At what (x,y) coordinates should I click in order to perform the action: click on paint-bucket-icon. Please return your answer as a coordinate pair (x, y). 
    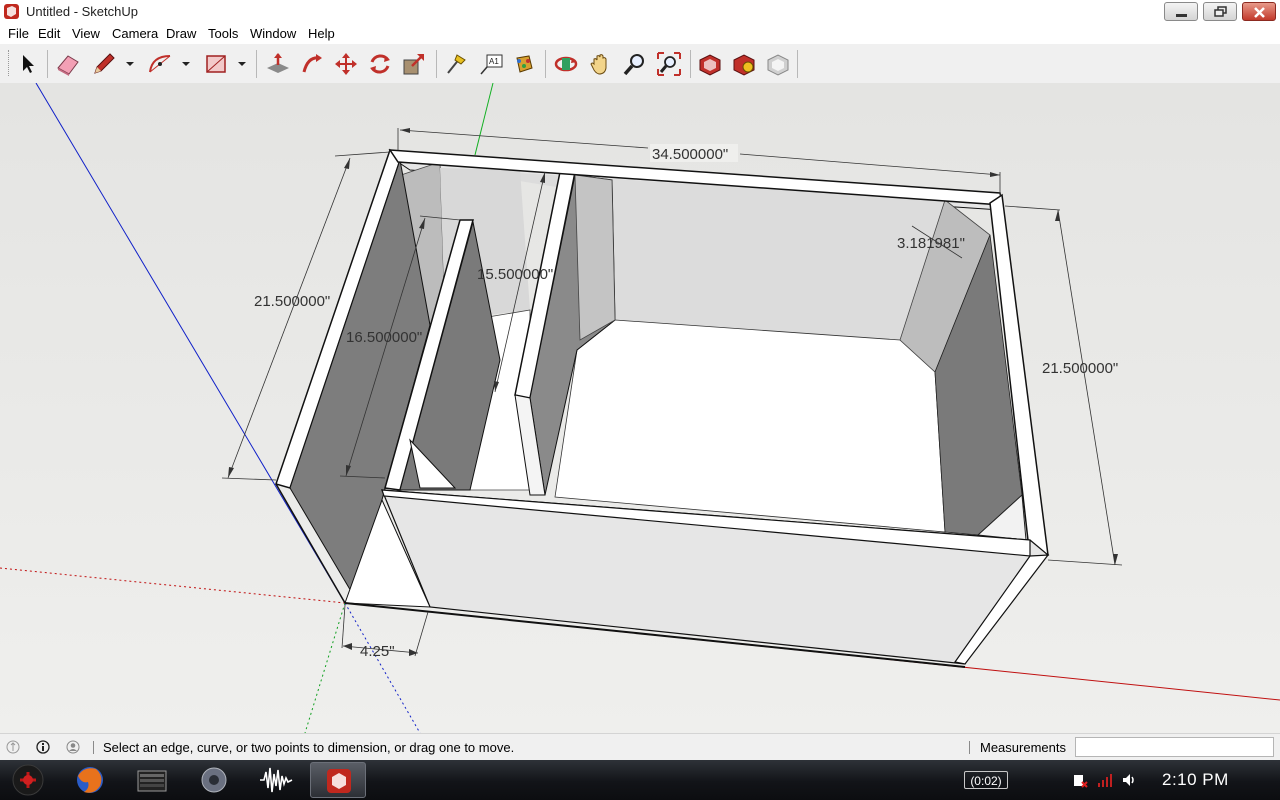
    Looking at the image, I should click on (524, 64).